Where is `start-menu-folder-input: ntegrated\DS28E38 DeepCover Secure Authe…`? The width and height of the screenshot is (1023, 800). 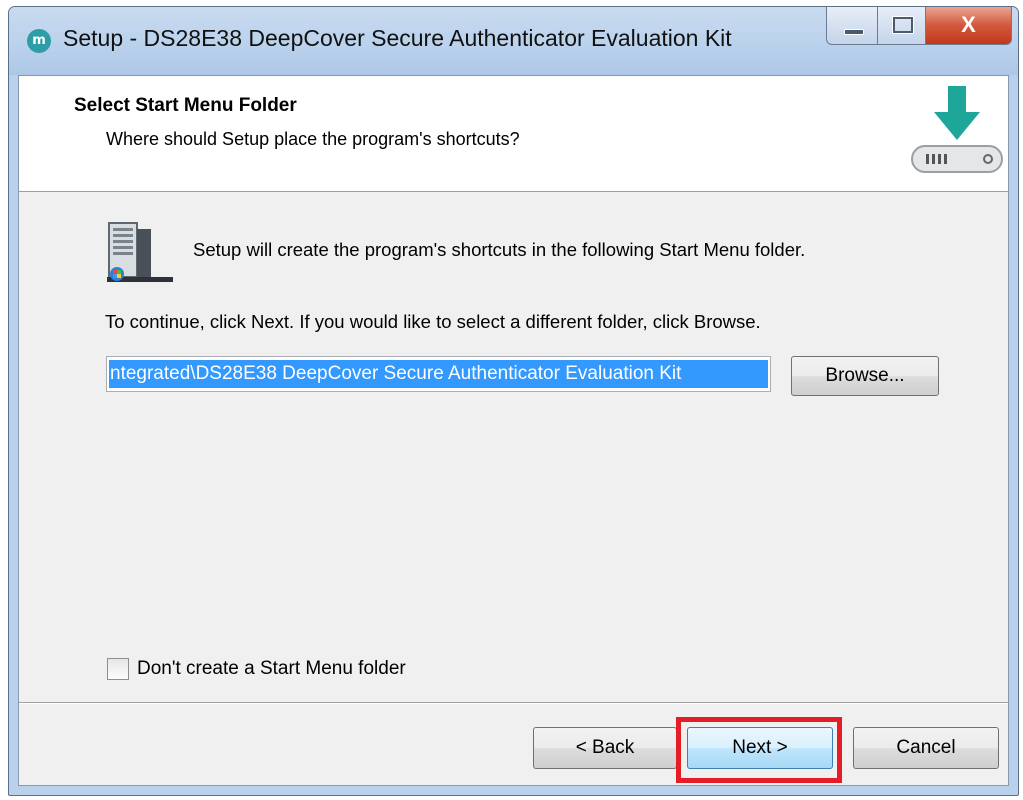
start-menu-folder-input: ntegrated\DS28E38 DeepCover Secure Authe… is located at coordinates (438, 374).